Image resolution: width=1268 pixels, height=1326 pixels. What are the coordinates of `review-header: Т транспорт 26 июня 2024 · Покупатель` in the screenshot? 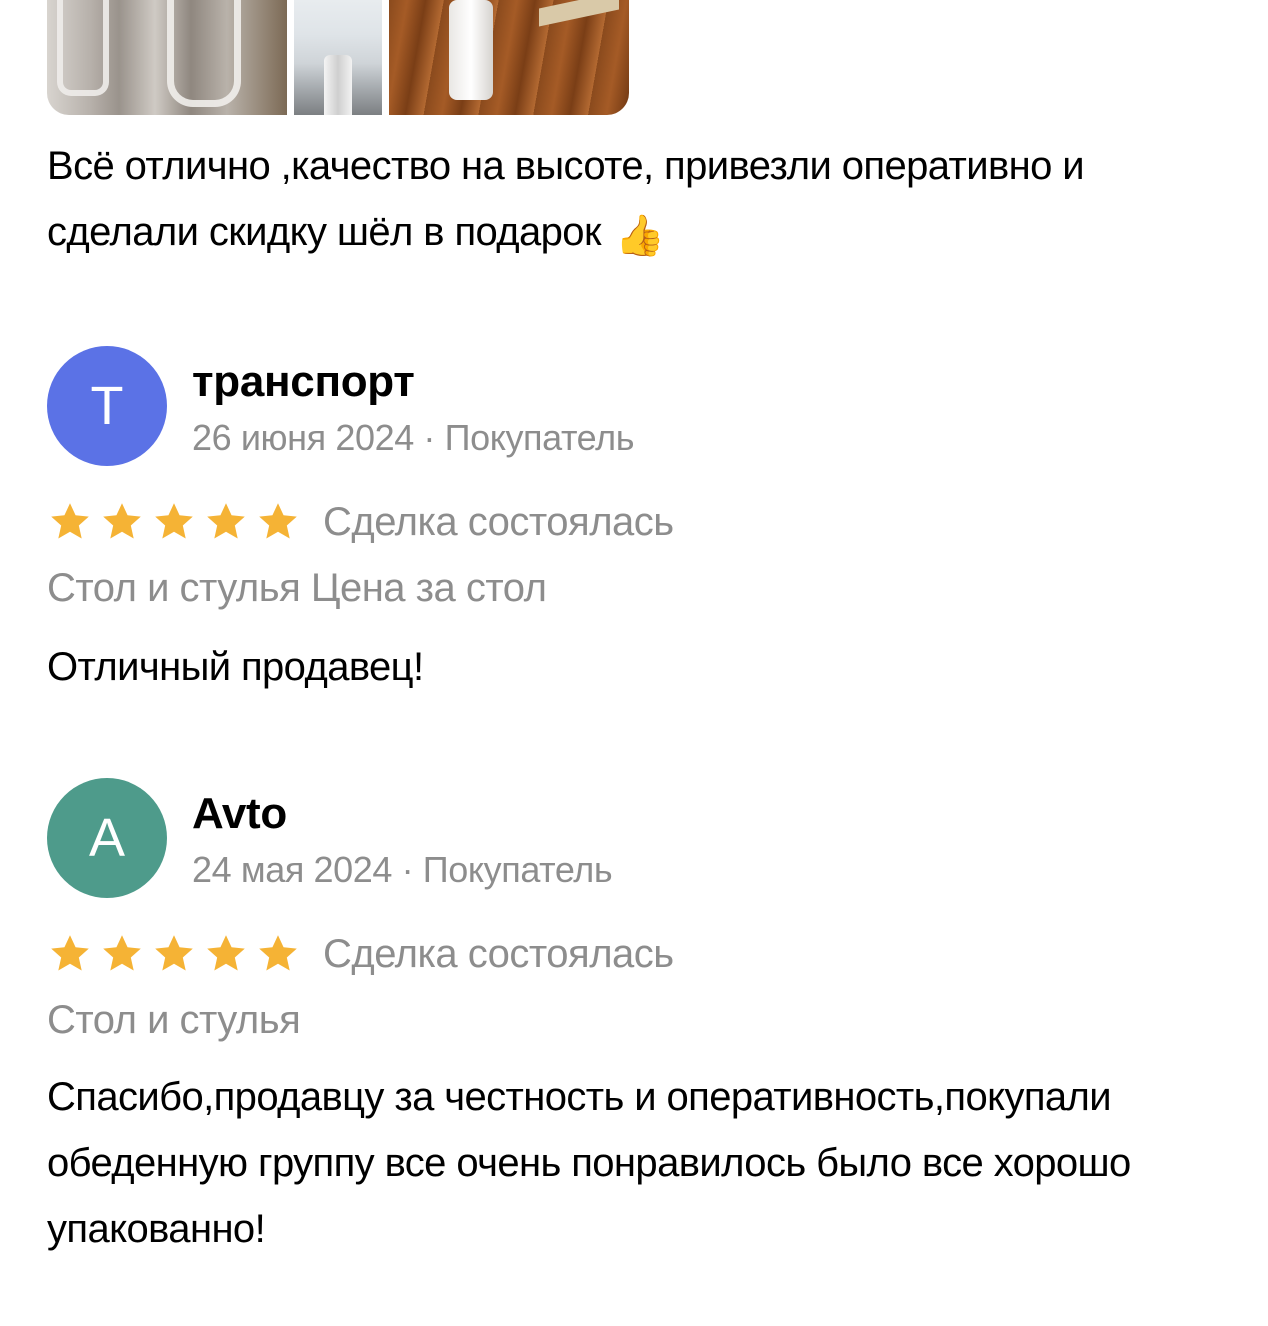 It's located at (647, 406).